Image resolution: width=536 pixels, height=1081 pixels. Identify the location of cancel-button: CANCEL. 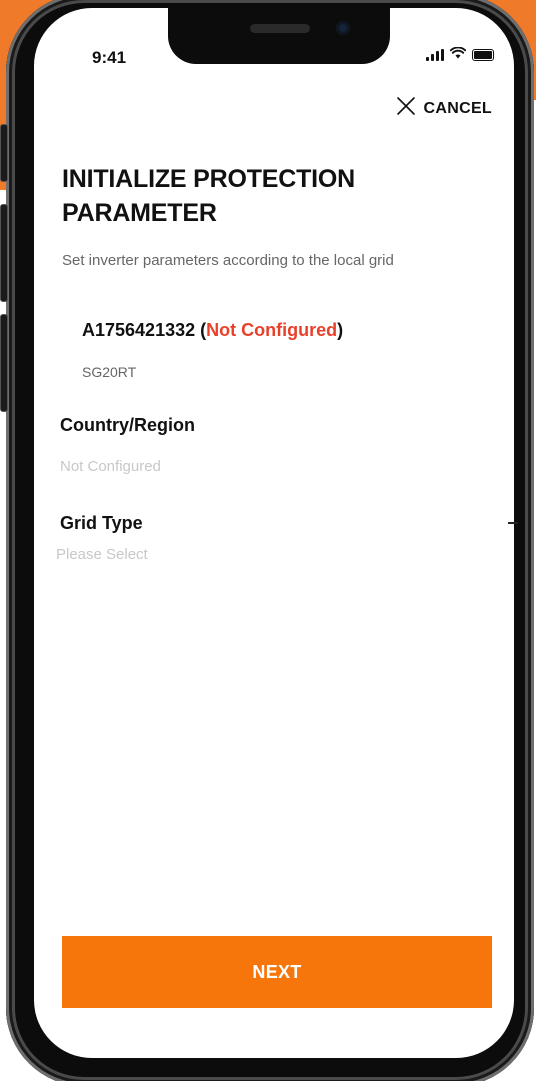
(444, 108).